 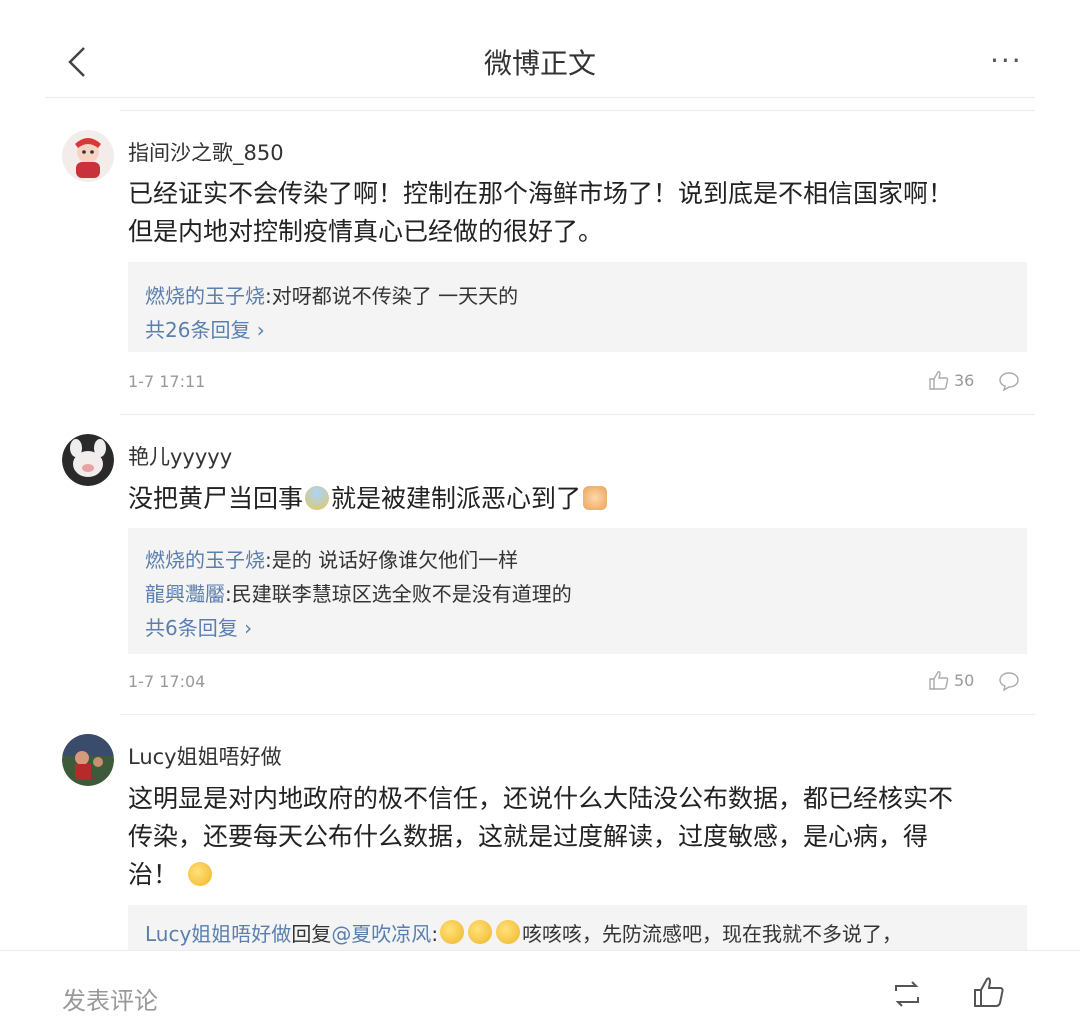 I want to click on like-count: 50, so click(x=964, y=680).